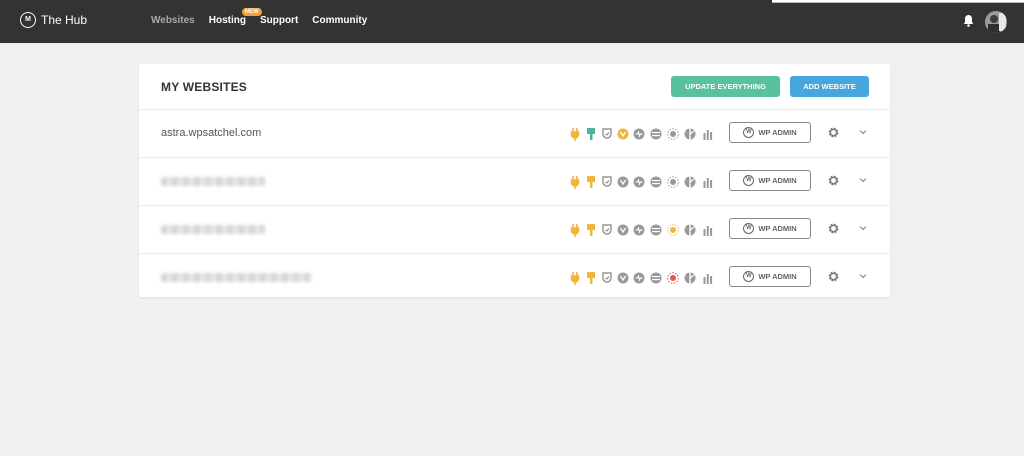 Image resolution: width=1024 pixels, height=456 pixels. What do you see at coordinates (173, 20) in the screenshot?
I see `nav-websites: Websites` at bounding box center [173, 20].